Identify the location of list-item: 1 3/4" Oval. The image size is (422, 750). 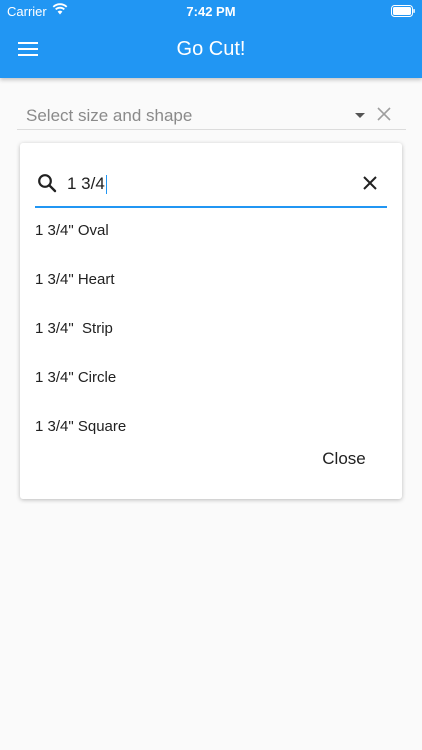
(211, 231).